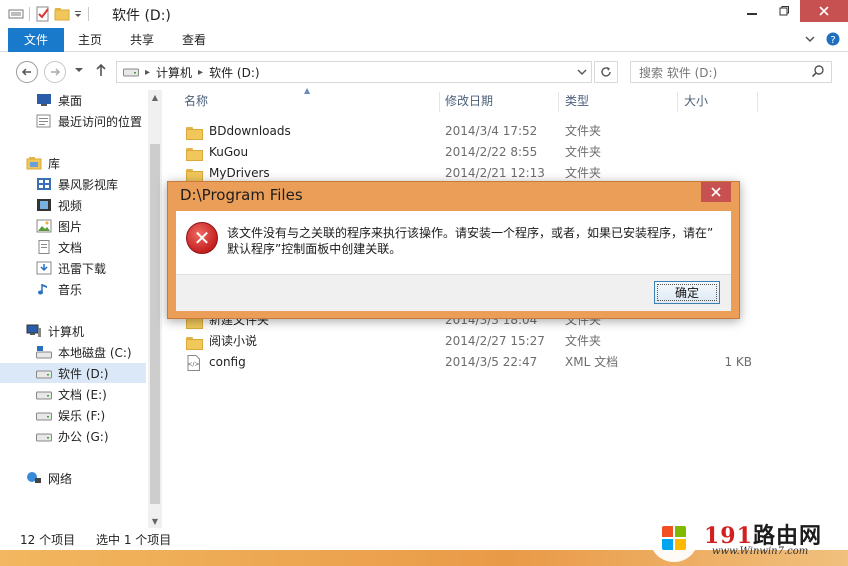 This screenshot has height=566, width=848. What do you see at coordinates (59, 247) in the screenshot?
I see `sidebar-item-documents: 文档` at bounding box center [59, 247].